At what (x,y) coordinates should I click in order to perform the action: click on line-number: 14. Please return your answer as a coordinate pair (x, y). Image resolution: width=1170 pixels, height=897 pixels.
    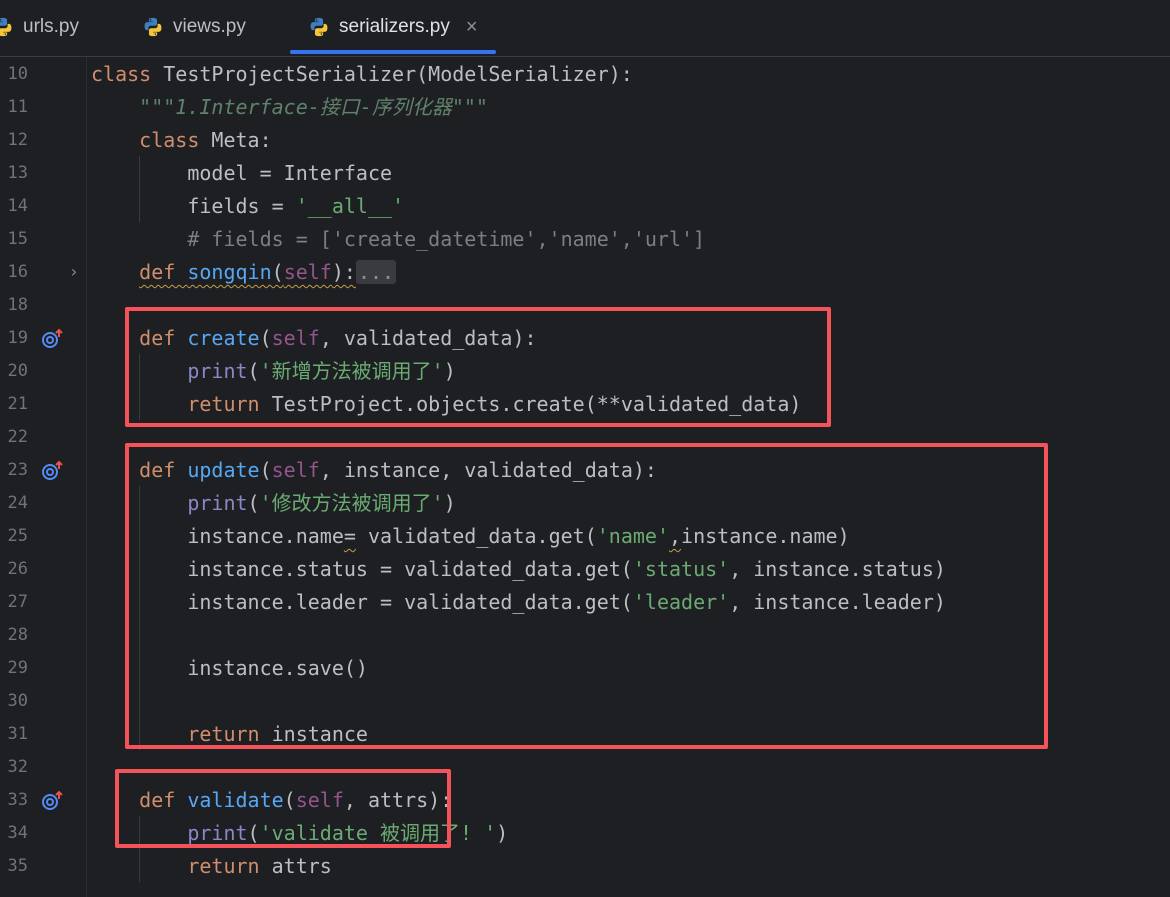
    Looking at the image, I should click on (17, 206).